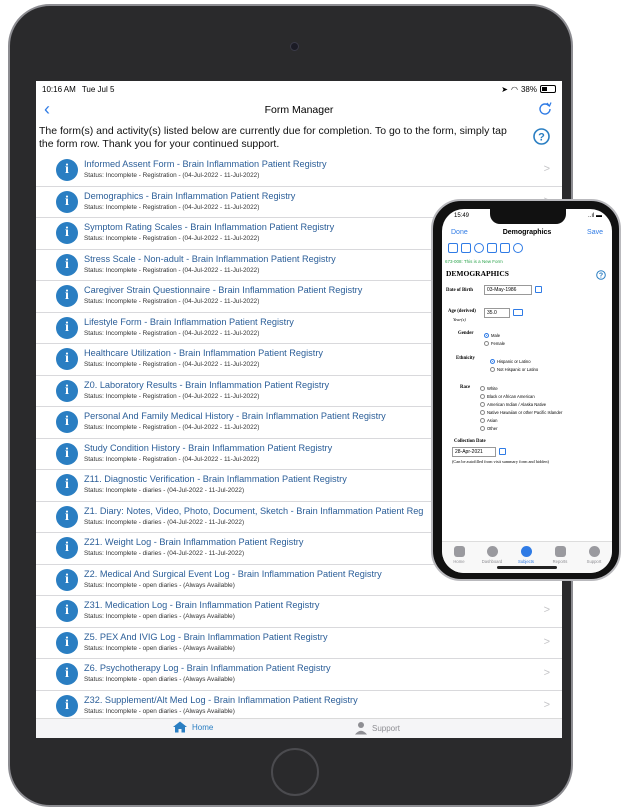 Image resolution: width=621 pixels, height=811 pixels. What do you see at coordinates (474, 452) in the screenshot?
I see `collection-date-input: 28-Apr-2021` at bounding box center [474, 452].